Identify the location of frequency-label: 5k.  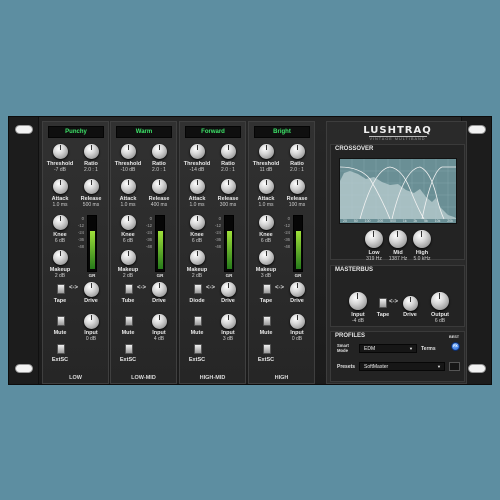
(426, 221).